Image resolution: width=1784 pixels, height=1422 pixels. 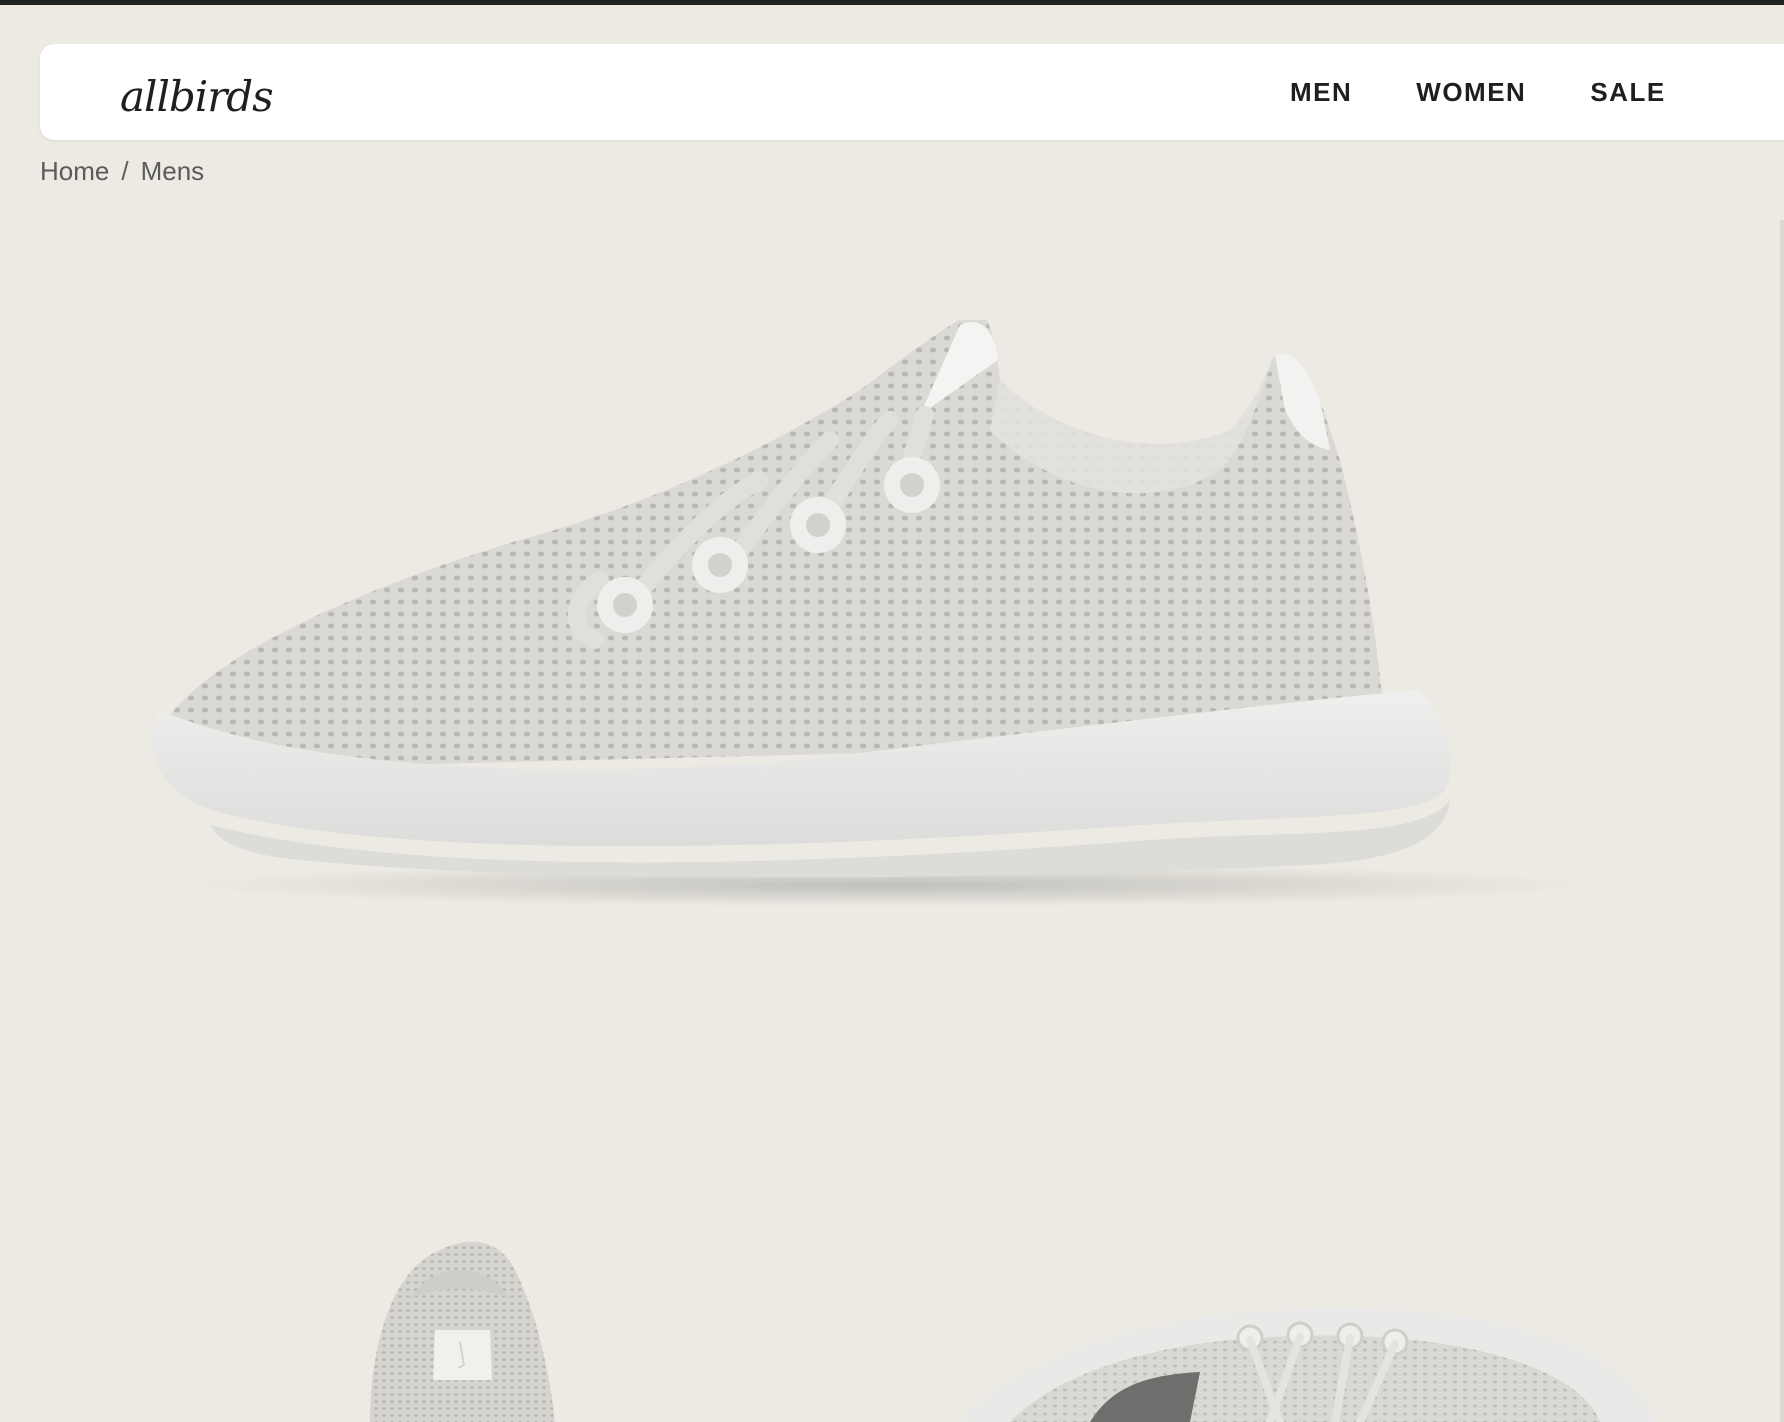 I want to click on breadcrumb-mens: Mens, so click(x=173, y=171).